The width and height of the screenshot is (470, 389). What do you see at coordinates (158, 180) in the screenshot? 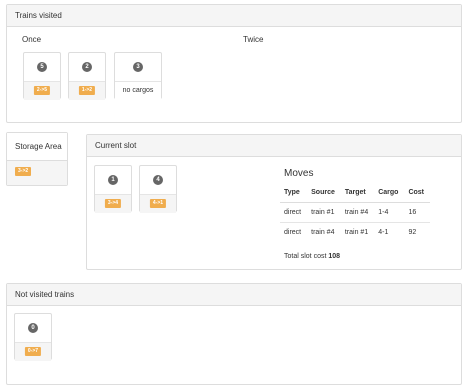
I see `train-number: 4` at bounding box center [158, 180].